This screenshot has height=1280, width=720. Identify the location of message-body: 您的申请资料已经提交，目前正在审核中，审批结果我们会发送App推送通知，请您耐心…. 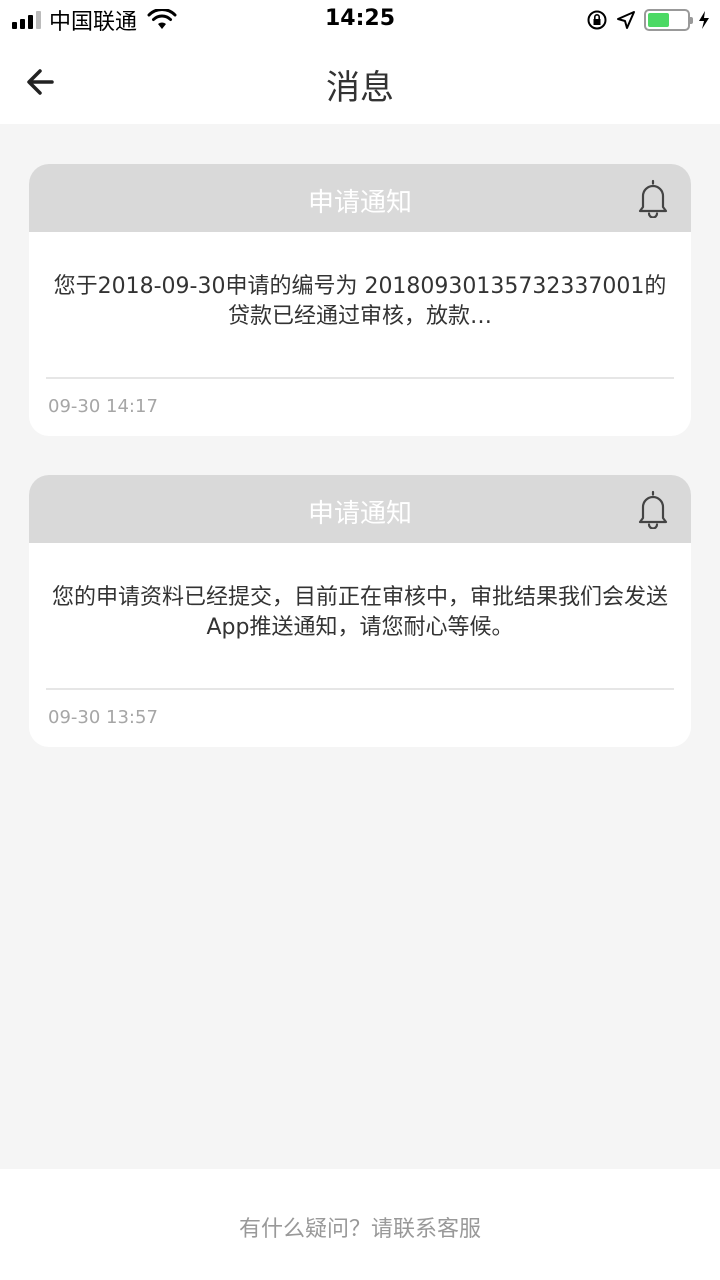
(359, 612).